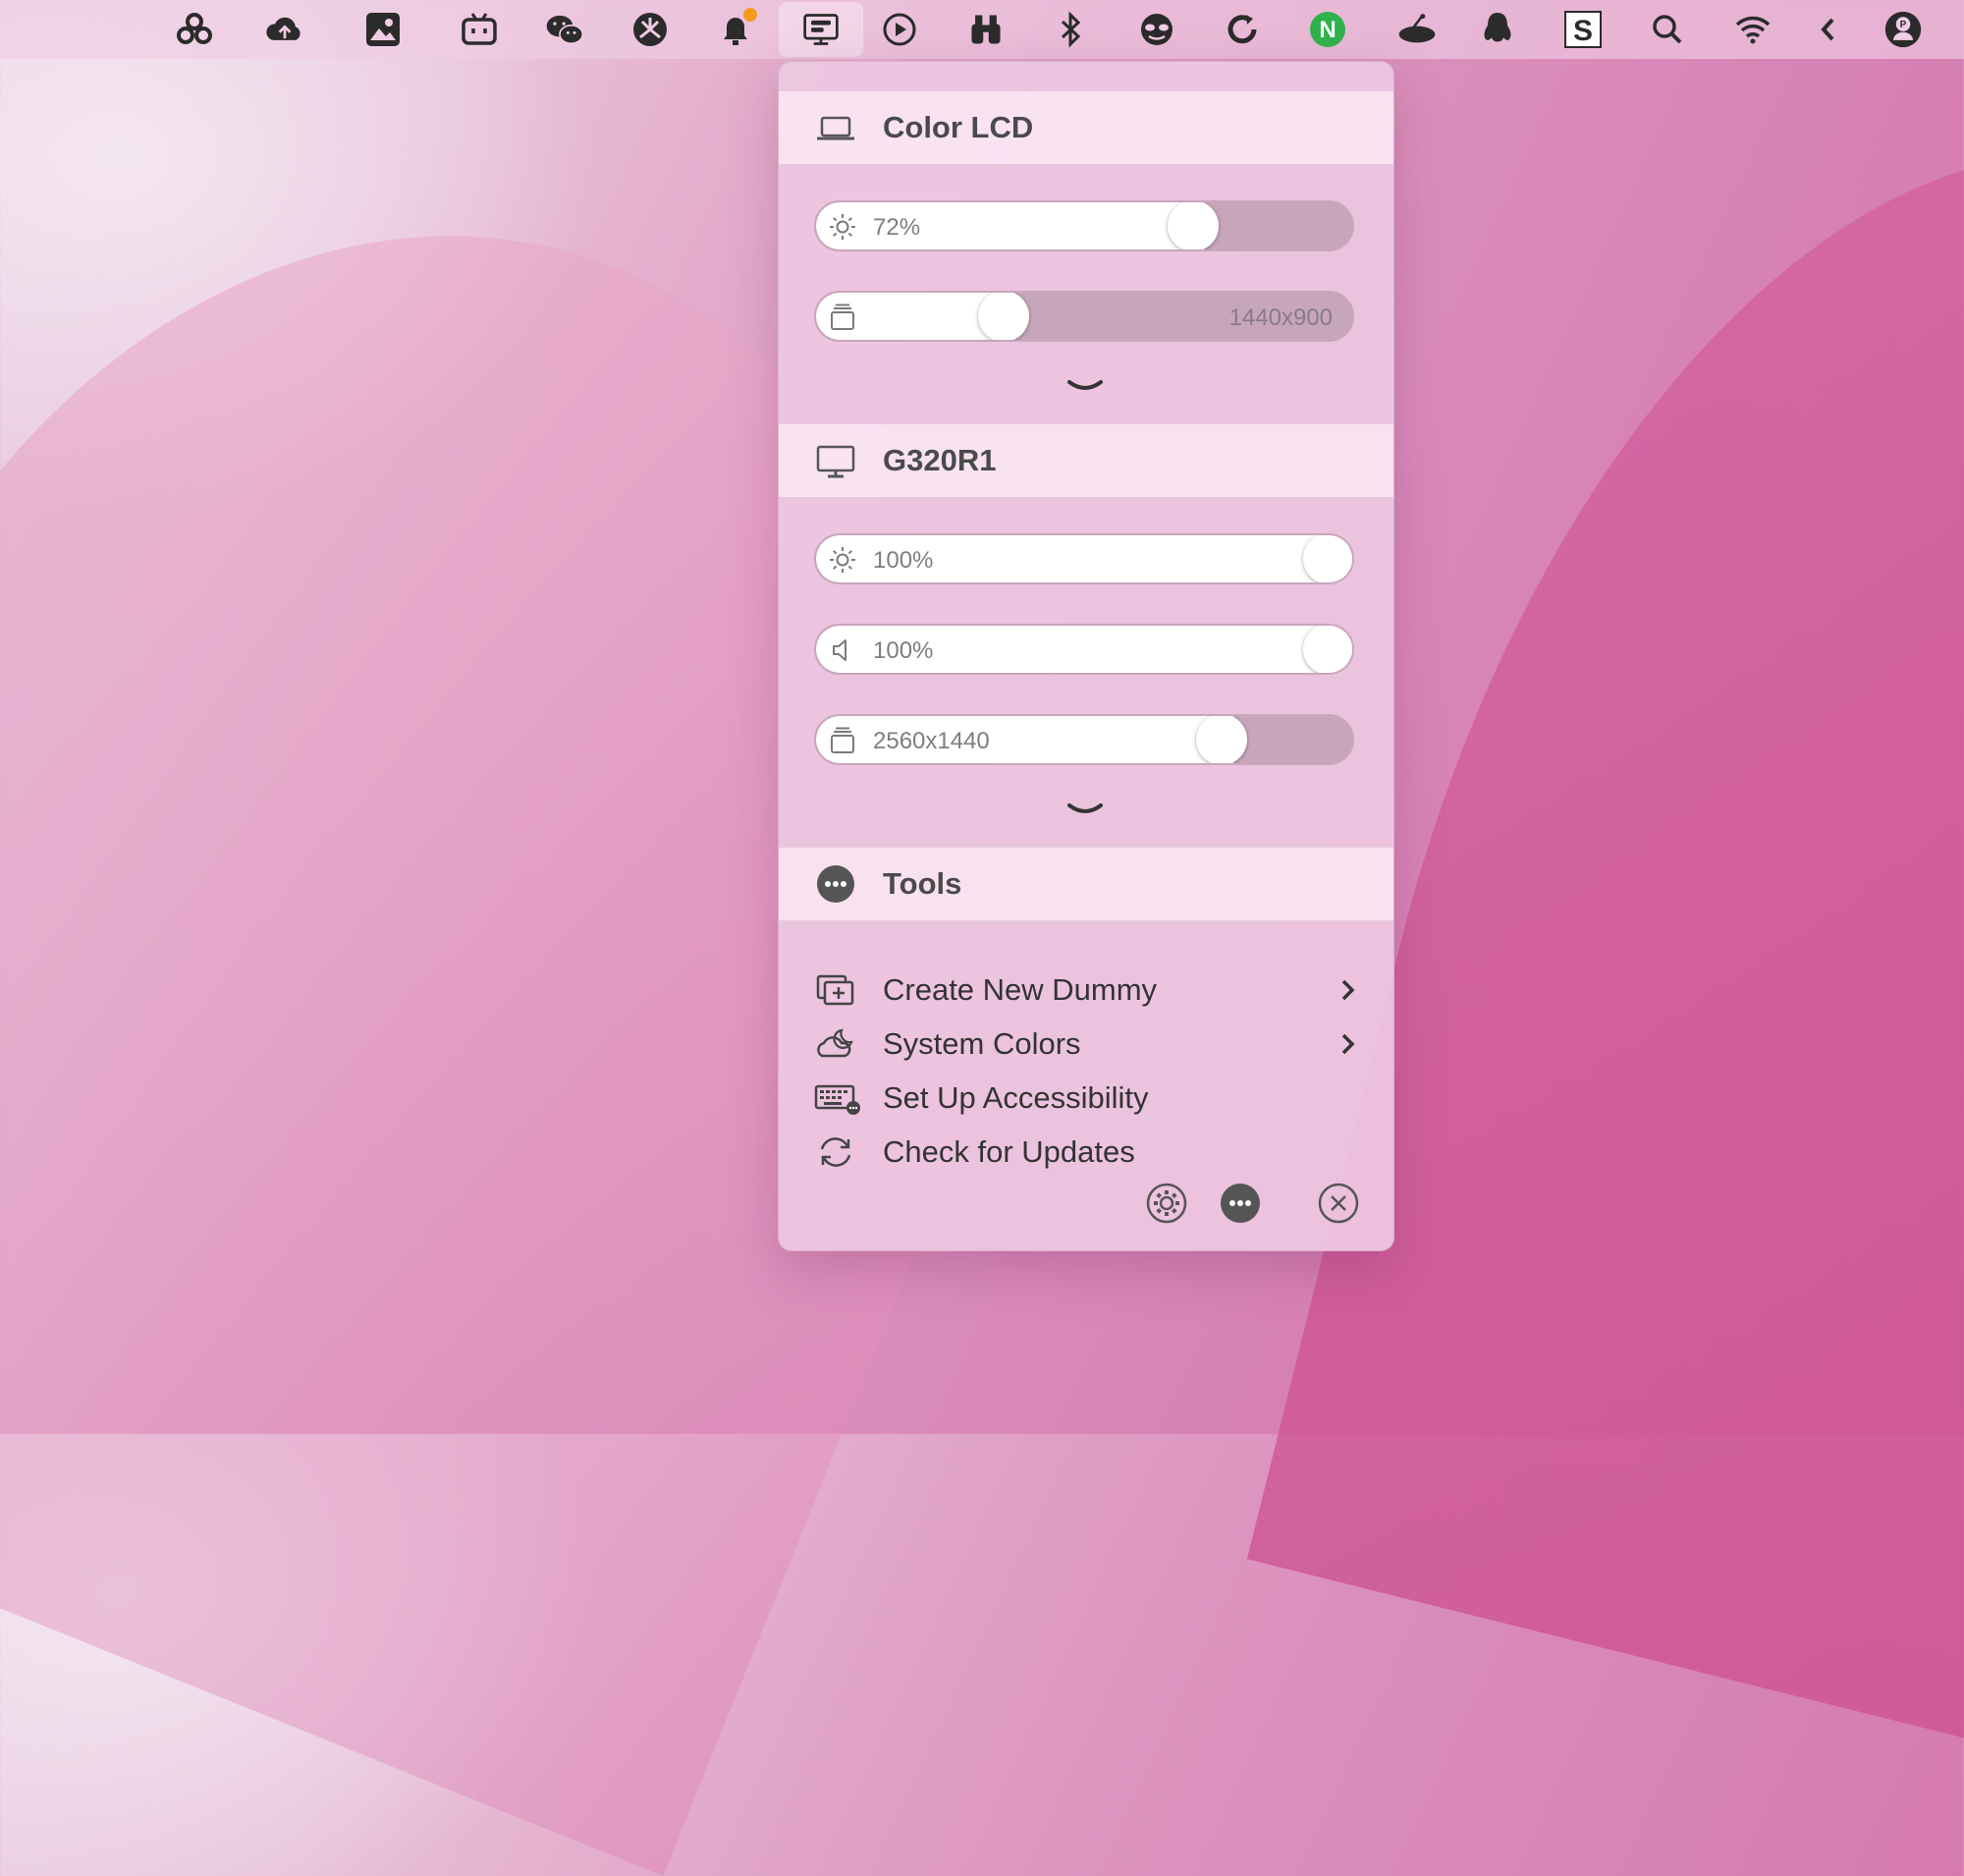 The height and width of the screenshot is (1876, 1964). What do you see at coordinates (735, 30) in the screenshot?
I see `notification-bell-icon` at bounding box center [735, 30].